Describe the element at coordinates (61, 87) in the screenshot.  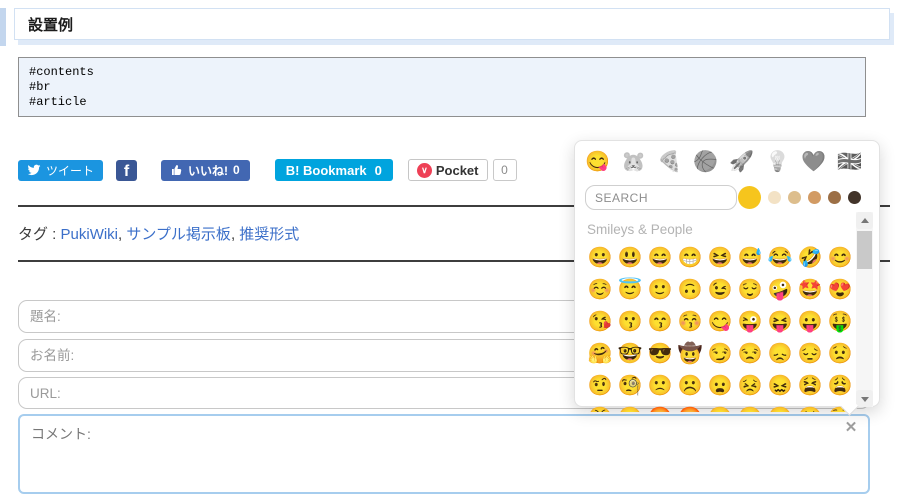
I see `code-block-text: #contents #br #article` at that location.